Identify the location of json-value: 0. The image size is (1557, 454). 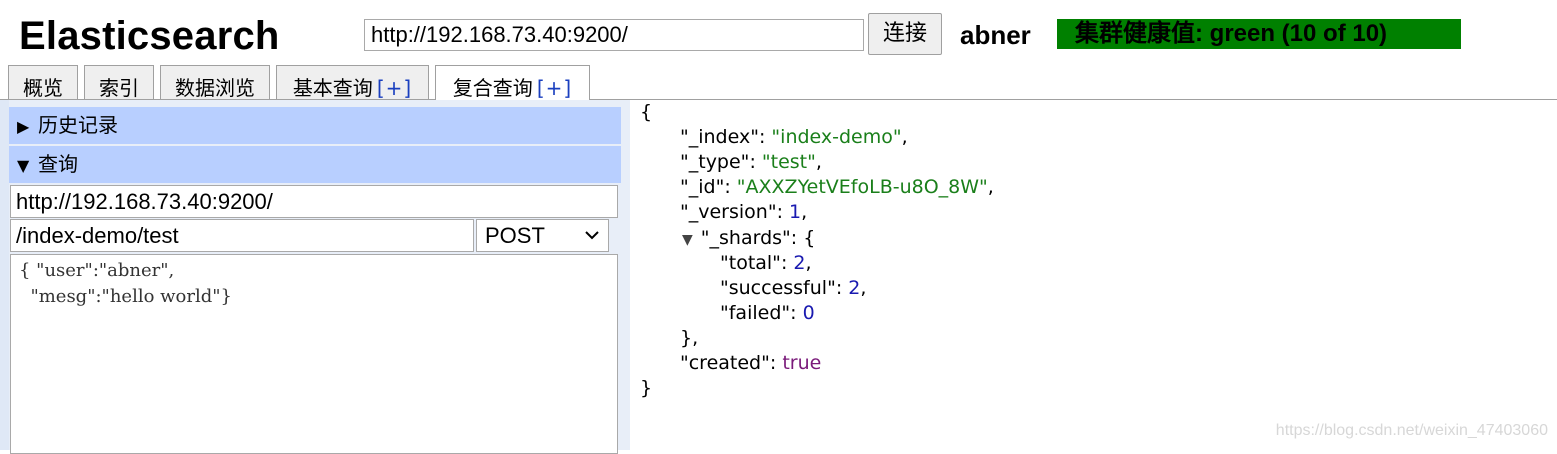
(808, 313).